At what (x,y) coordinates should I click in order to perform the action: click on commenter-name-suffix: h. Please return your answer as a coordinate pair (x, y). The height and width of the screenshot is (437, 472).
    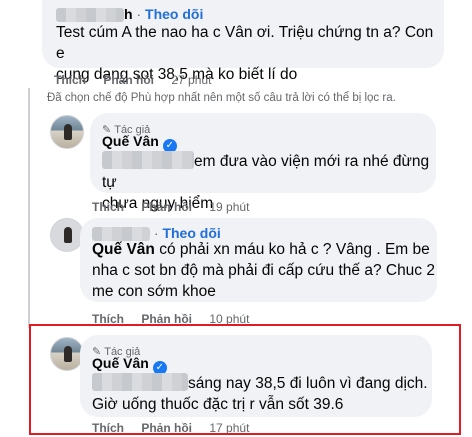
    Looking at the image, I should click on (128, 14).